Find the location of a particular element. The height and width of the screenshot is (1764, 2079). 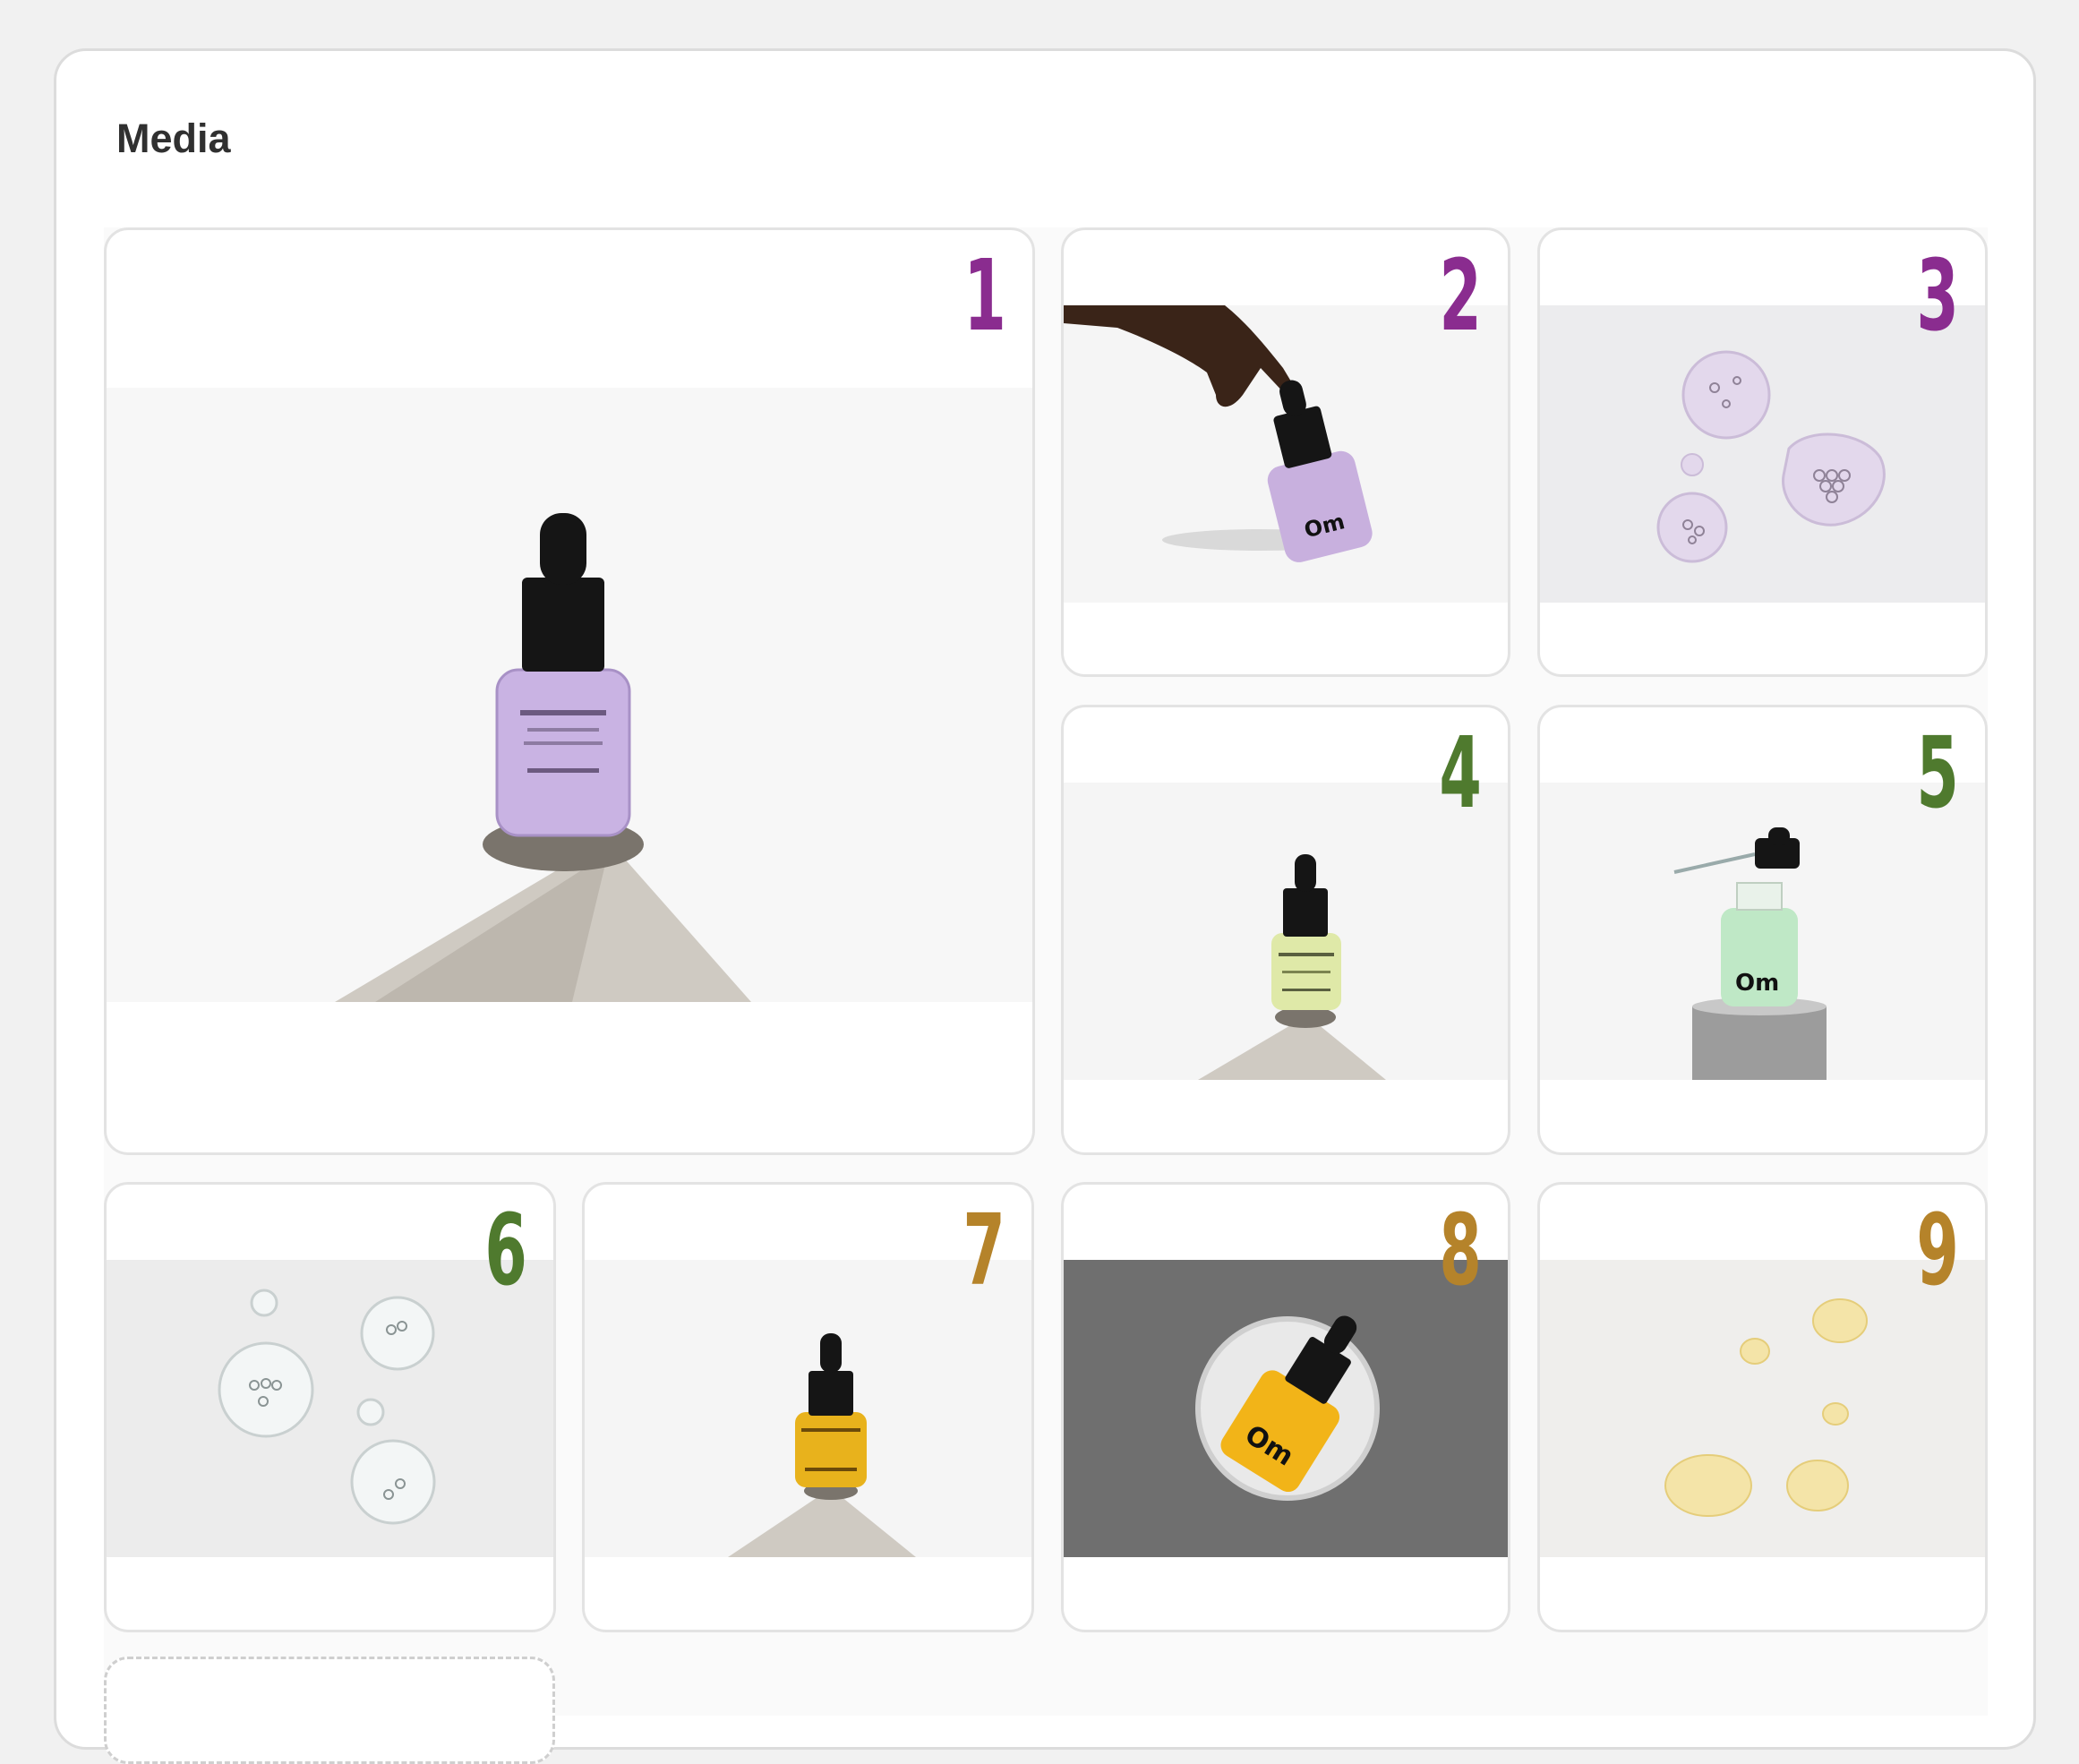

add-media-dropzone is located at coordinates (329, 1711).